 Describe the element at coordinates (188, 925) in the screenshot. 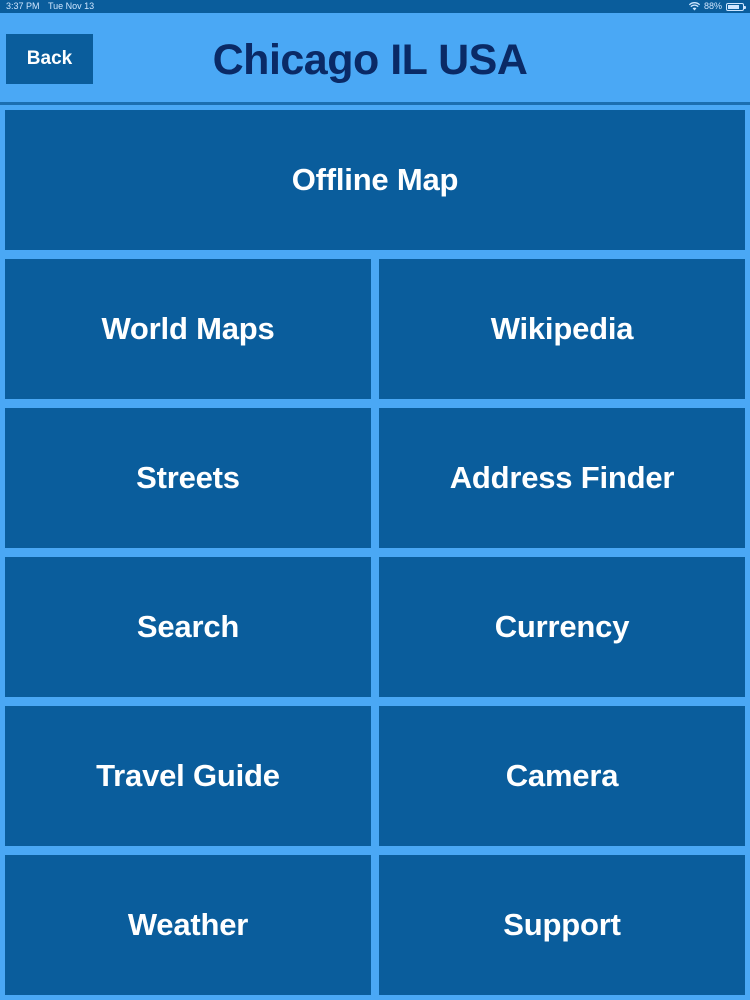

I see `weather-button: Weather` at that location.